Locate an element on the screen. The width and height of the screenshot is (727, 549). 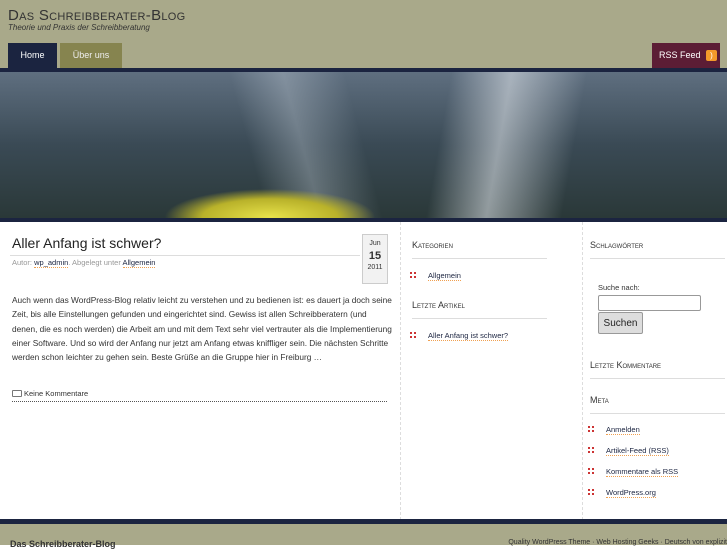
rss-feed-button: RSS Feed) is located at coordinates (686, 55).